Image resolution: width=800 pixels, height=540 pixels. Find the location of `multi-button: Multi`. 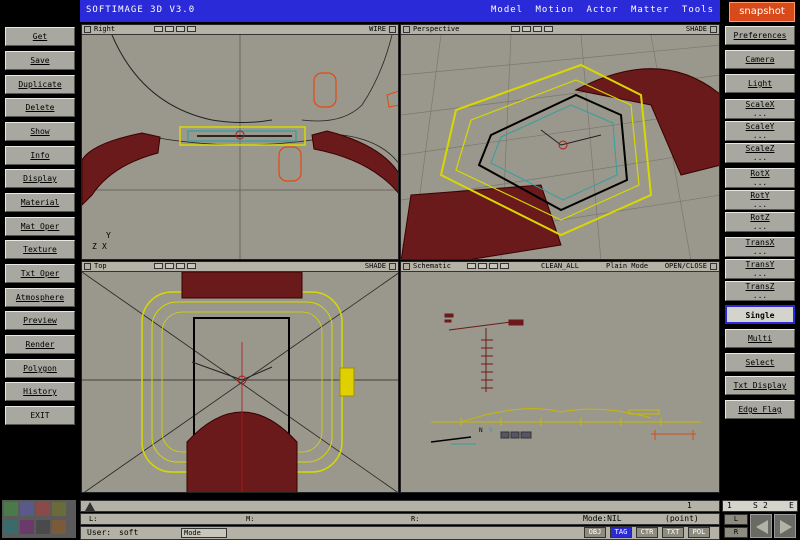

multi-button: Multi is located at coordinates (760, 338).